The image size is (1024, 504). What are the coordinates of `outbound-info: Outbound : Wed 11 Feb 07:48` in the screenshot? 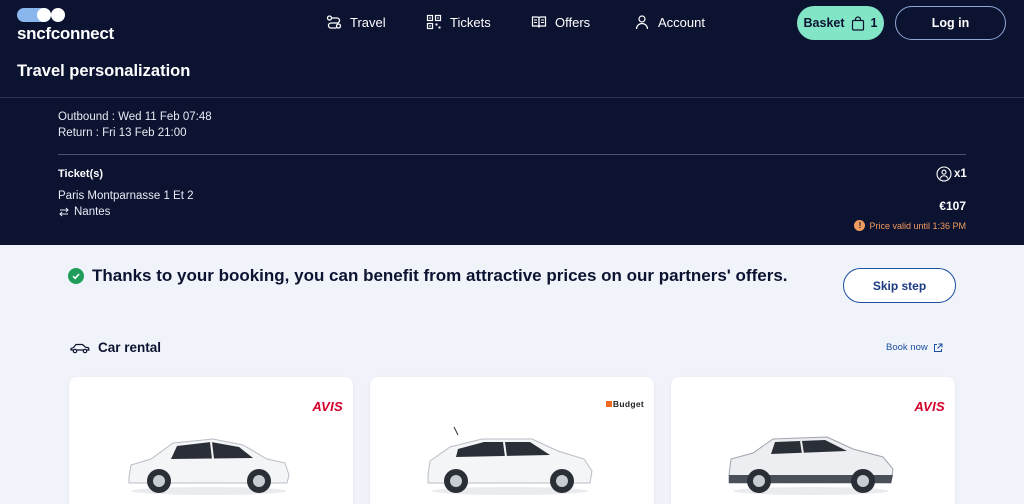 It's located at (135, 117).